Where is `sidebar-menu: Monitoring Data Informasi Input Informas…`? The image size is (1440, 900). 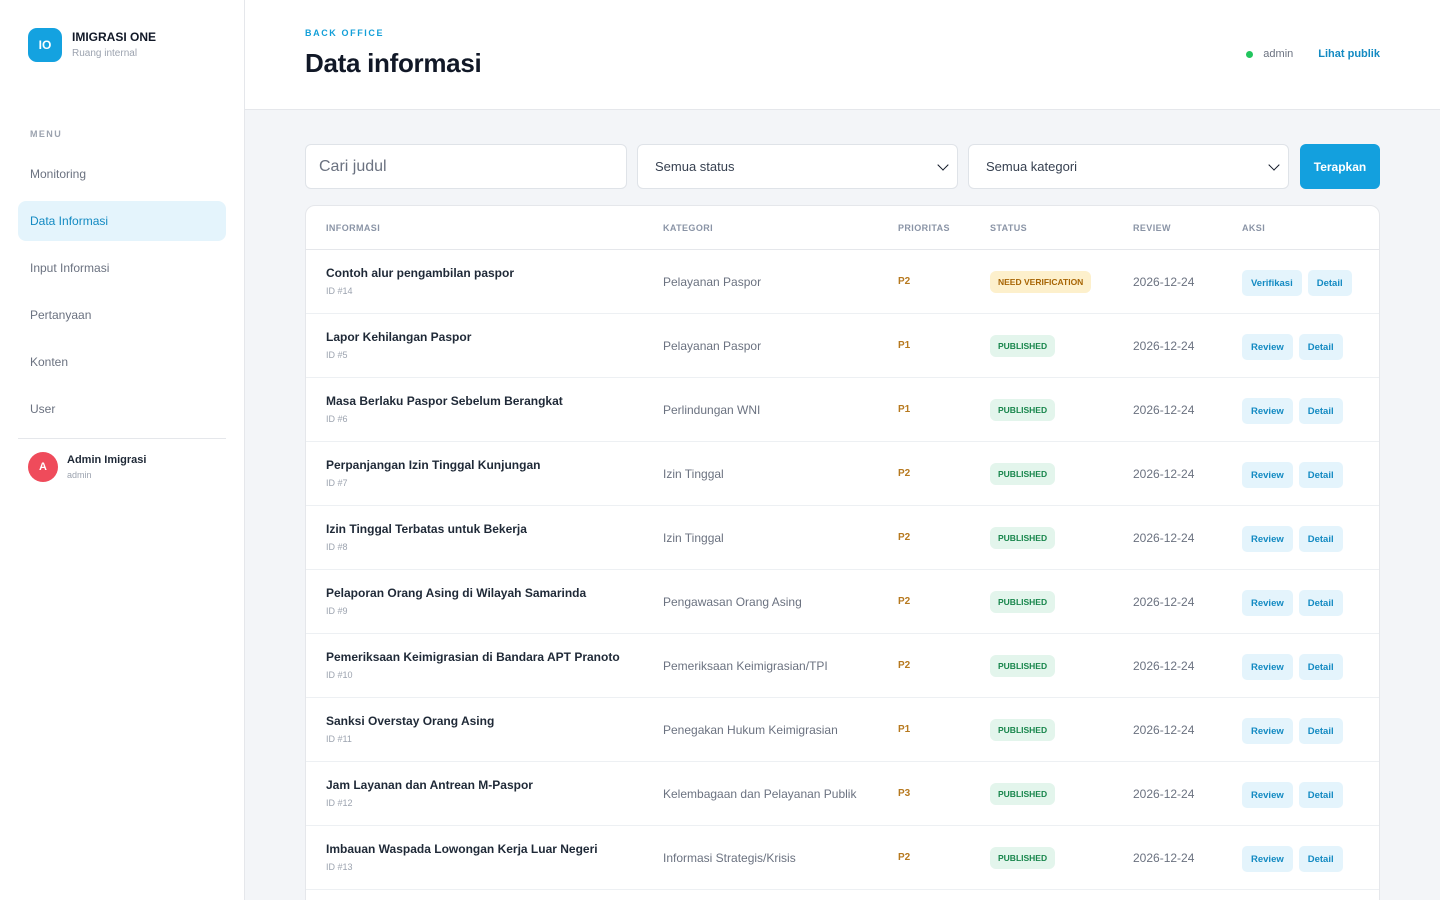
sidebar-menu: Monitoring Data Informasi Input Informas… is located at coordinates (122, 295).